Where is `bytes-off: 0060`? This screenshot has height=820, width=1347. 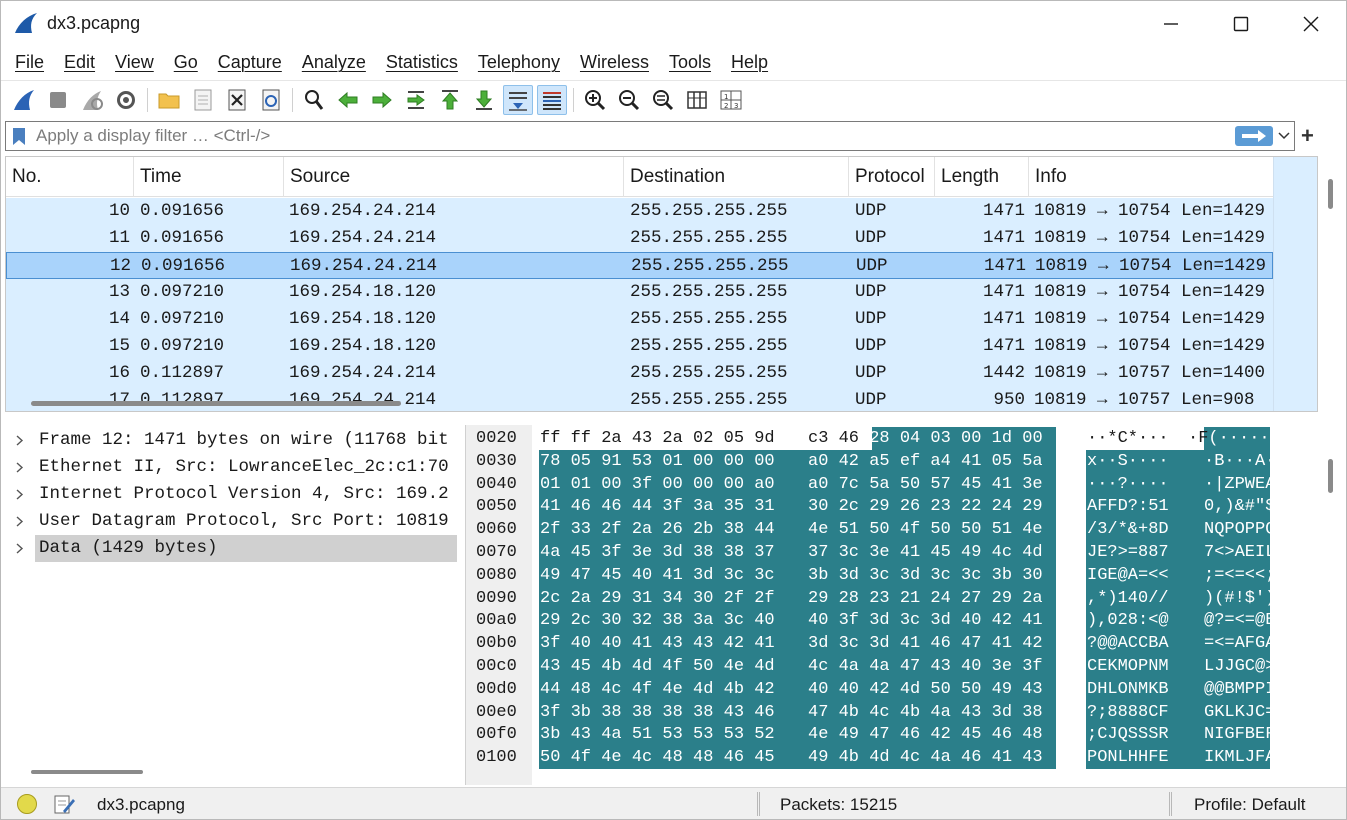 bytes-off: 0060 is located at coordinates (496, 530).